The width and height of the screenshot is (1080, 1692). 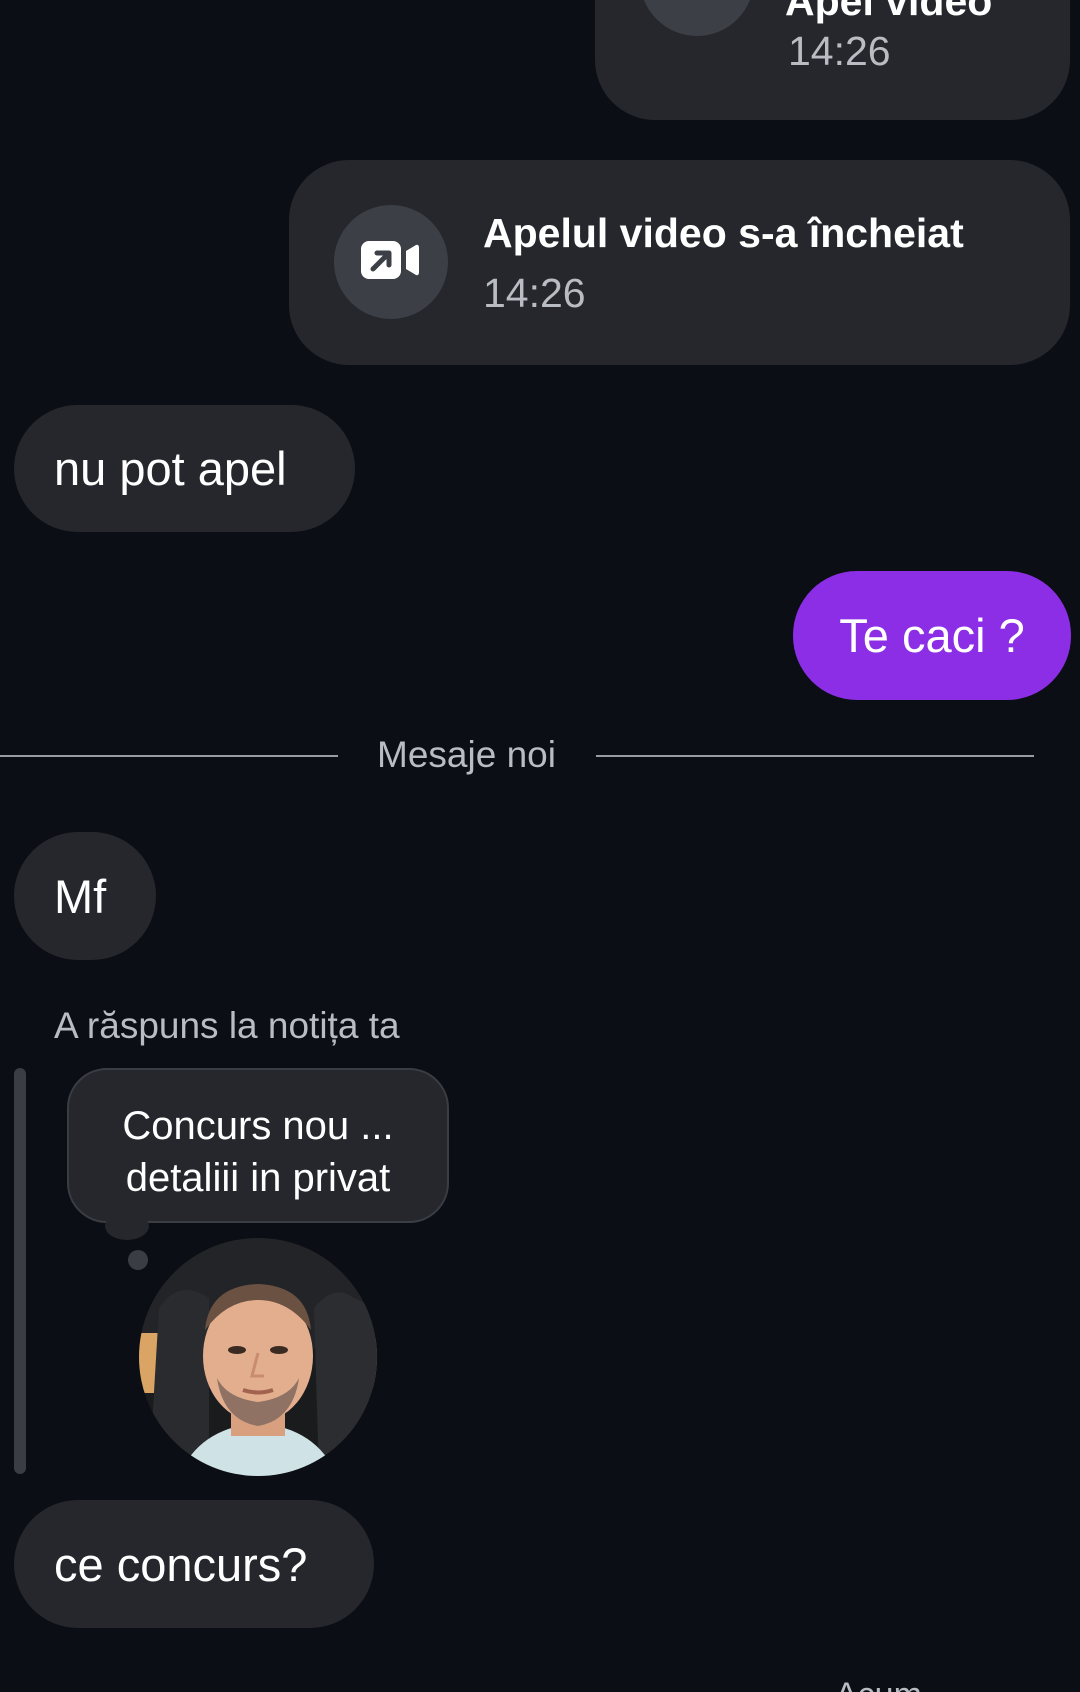 I want to click on message-incoming-nu-pot-apel: nu pot apel, so click(x=184, y=468).